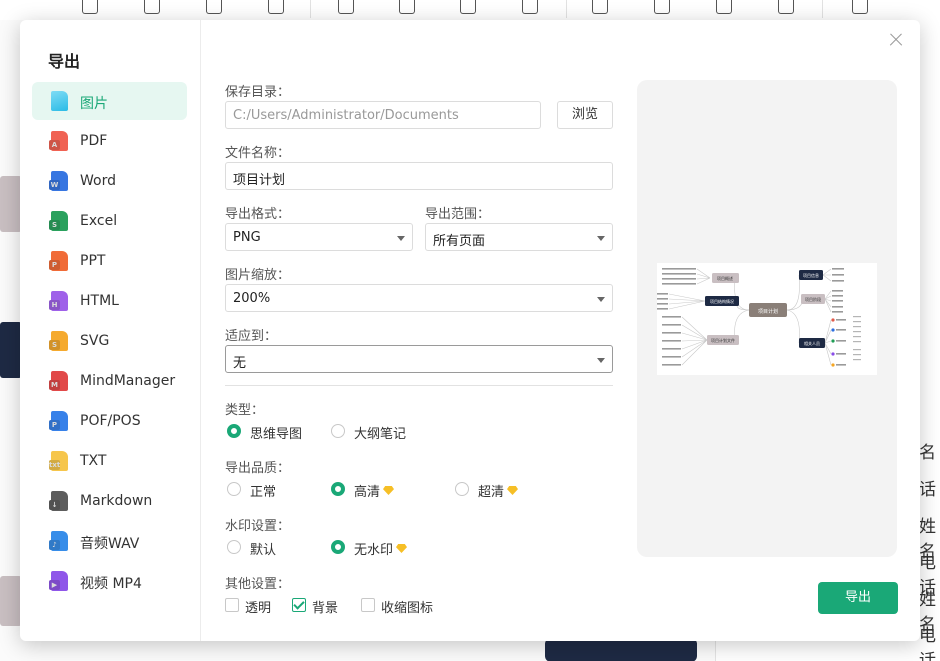  I want to click on mindmanager-file-icon: M, so click(58, 381).